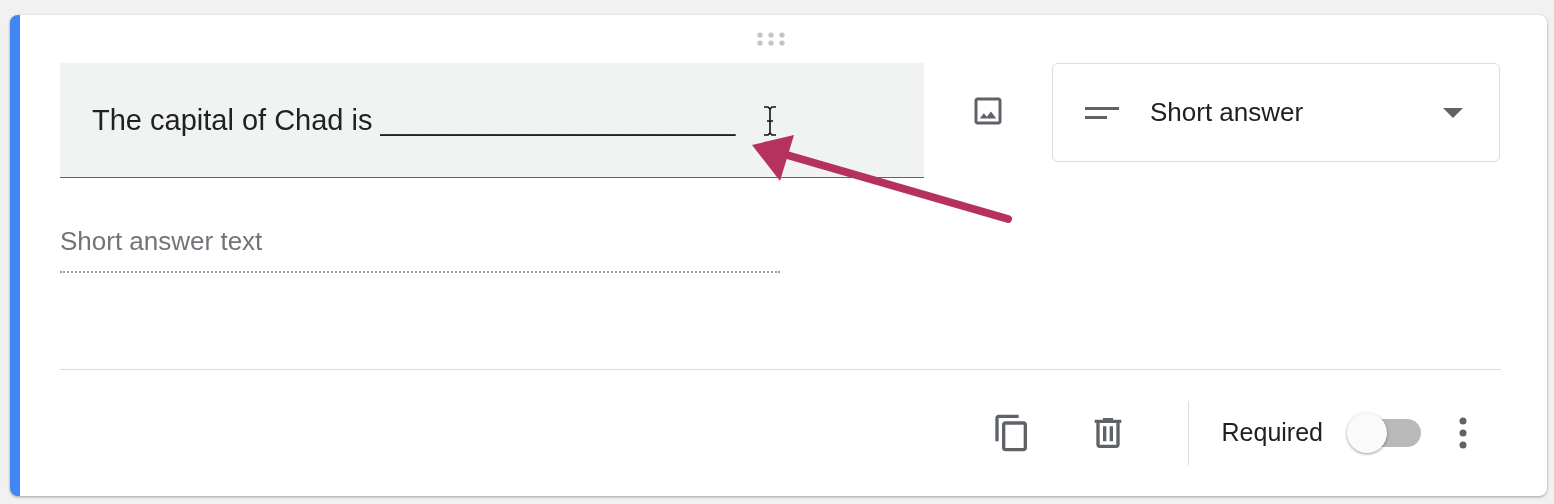 The width and height of the screenshot is (1554, 504). I want to click on required-toggle, so click(1385, 433).